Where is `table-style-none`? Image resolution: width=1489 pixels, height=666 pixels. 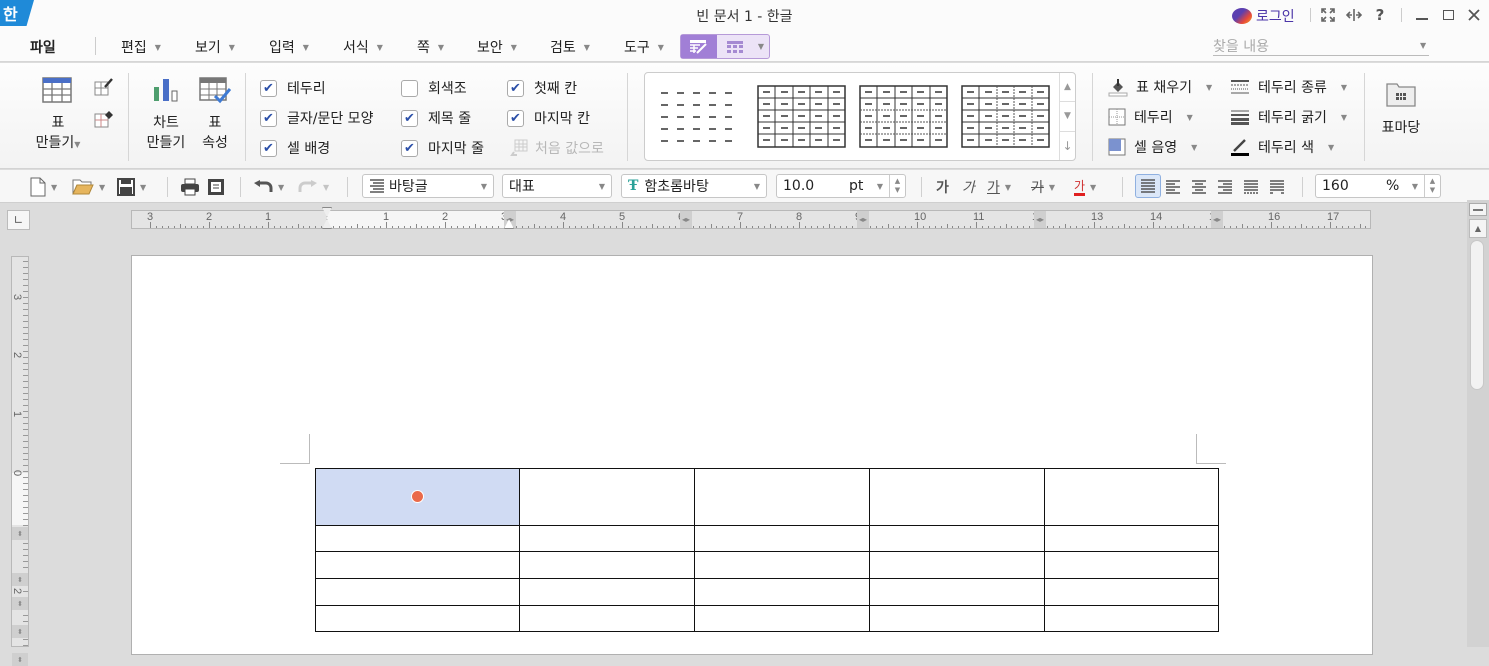 table-style-none is located at coordinates (701, 116).